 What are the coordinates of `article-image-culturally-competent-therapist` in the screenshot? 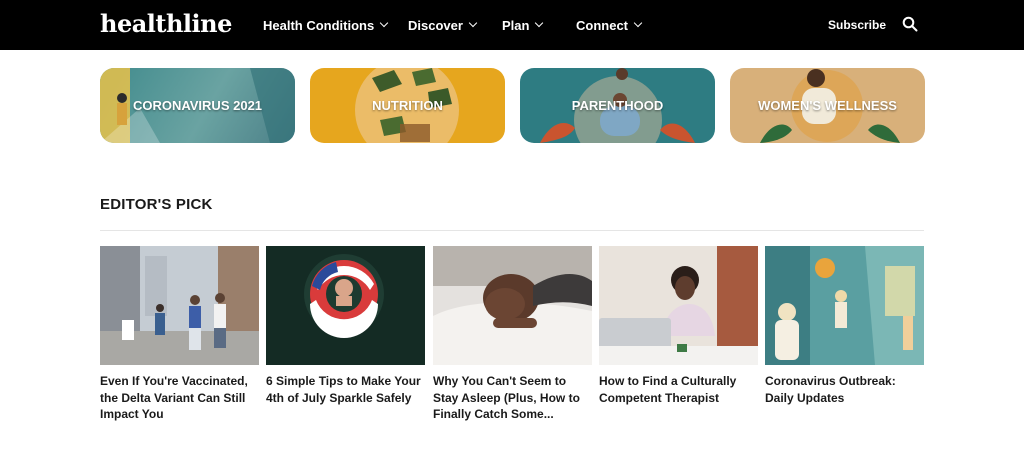 It's located at (678, 305).